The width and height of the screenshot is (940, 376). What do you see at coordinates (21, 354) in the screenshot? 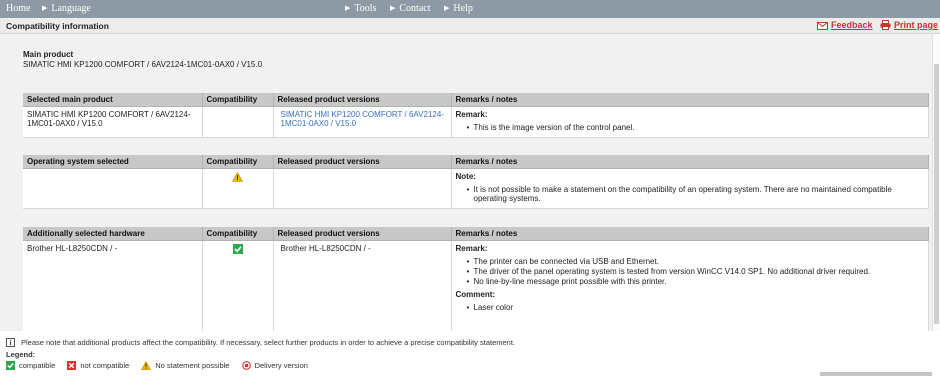
I see `legend-title: Legend:` at bounding box center [21, 354].